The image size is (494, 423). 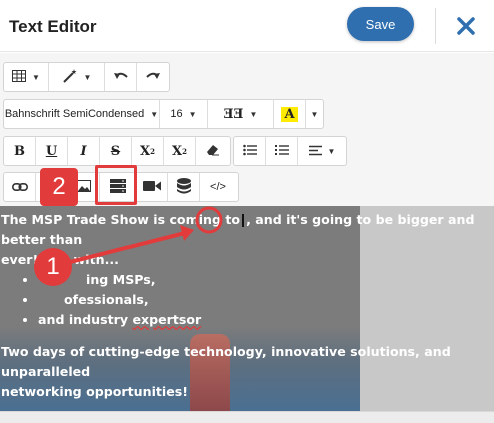 I want to click on eraser-icon, so click(x=213, y=151).